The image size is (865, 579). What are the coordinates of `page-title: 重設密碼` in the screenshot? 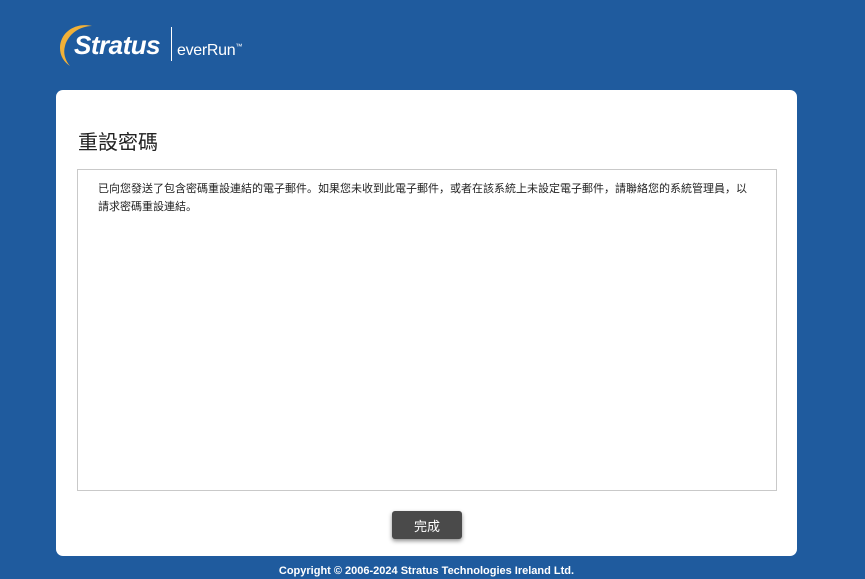 It's located at (118, 142).